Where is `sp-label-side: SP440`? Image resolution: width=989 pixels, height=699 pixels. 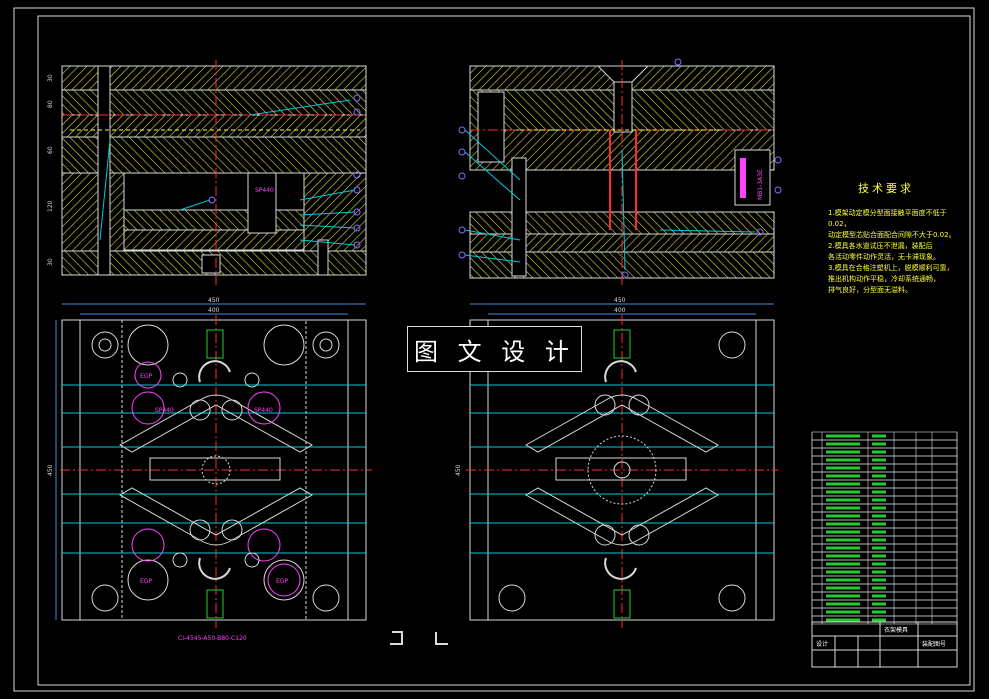
sp-label-side: SP440 is located at coordinates (264, 190).